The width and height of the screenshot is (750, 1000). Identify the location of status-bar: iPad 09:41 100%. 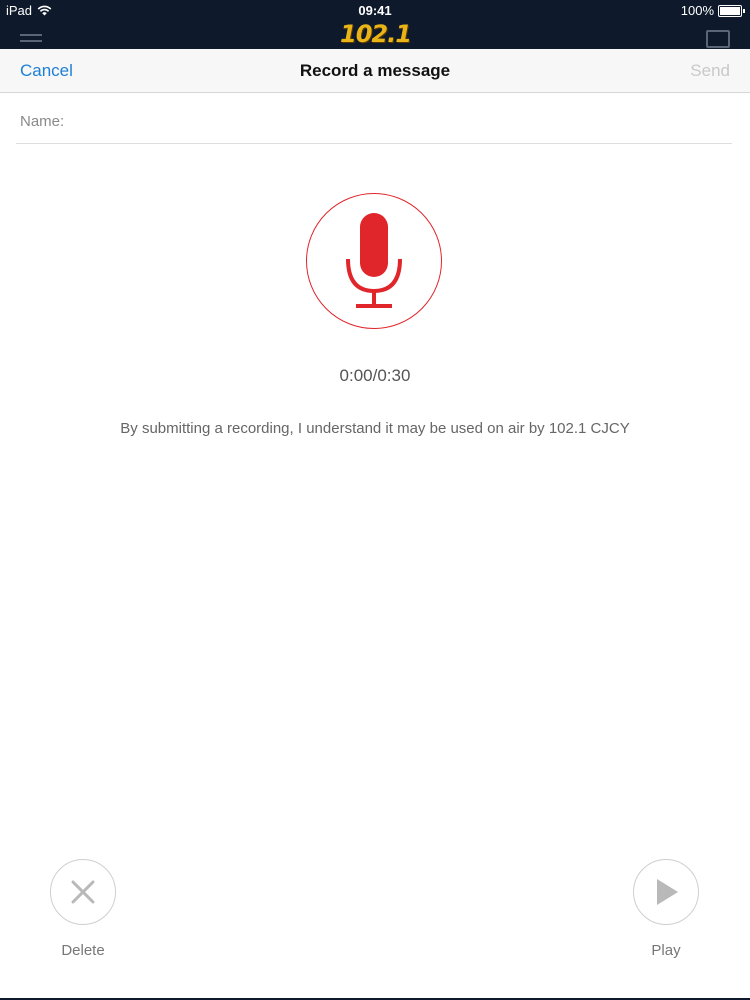
(375, 11).